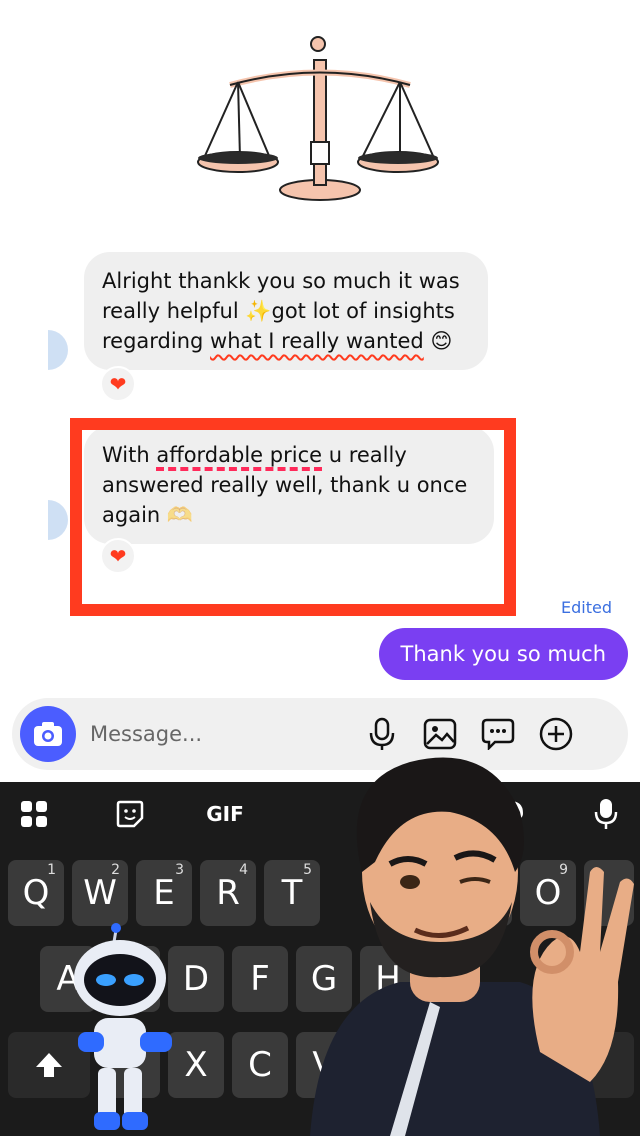 The image size is (640, 1136). I want to click on edited-label: Edited, so click(586, 607).